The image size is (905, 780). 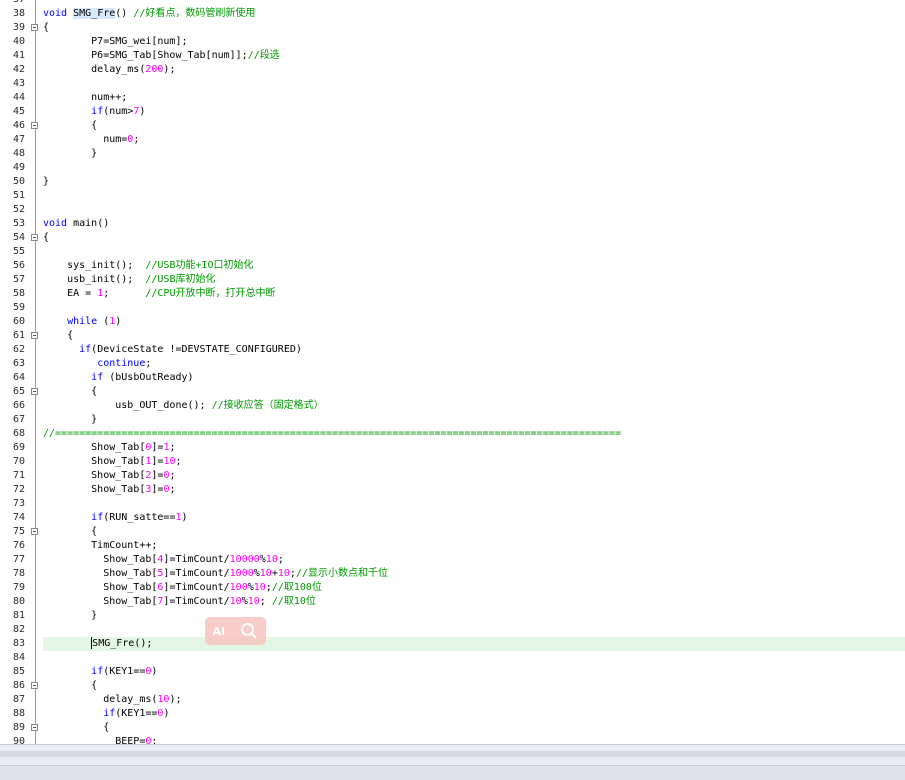 What do you see at coordinates (109, 70) in the screenshot?
I see `code-text: delay_ms(200);` at bounding box center [109, 70].